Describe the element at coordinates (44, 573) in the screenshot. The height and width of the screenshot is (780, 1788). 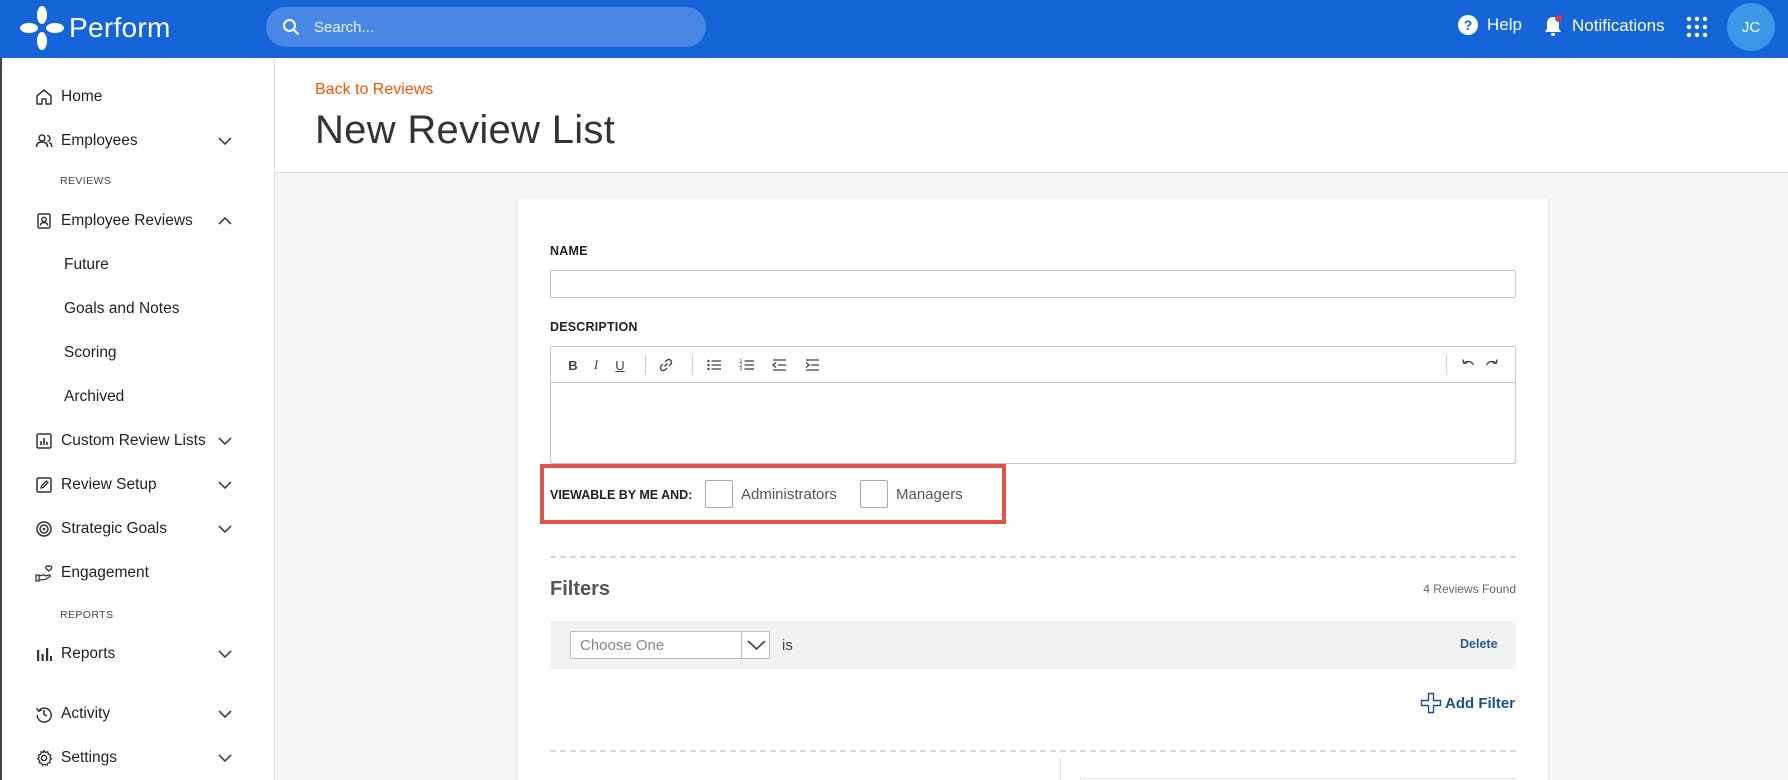
I see `hand-heart-icon` at that location.